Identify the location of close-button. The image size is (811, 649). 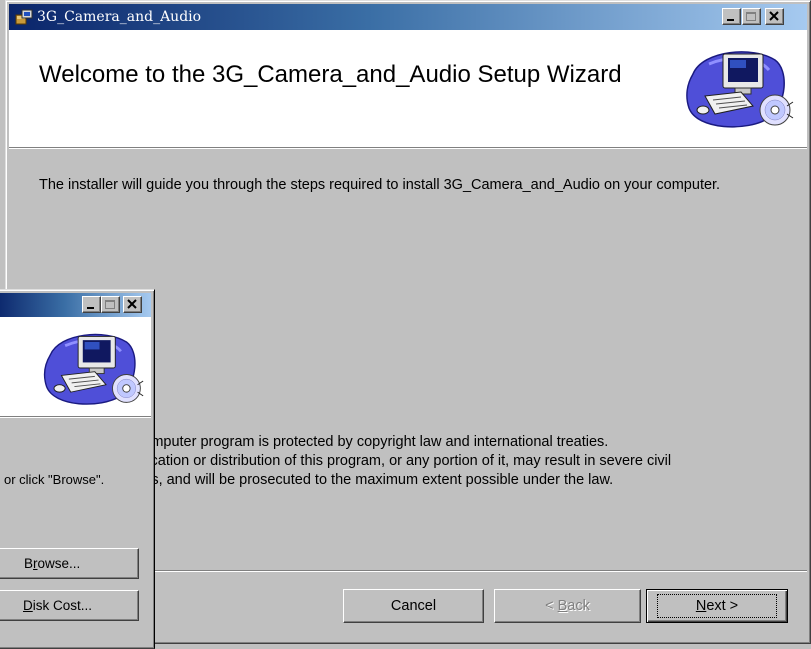
(774, 16).